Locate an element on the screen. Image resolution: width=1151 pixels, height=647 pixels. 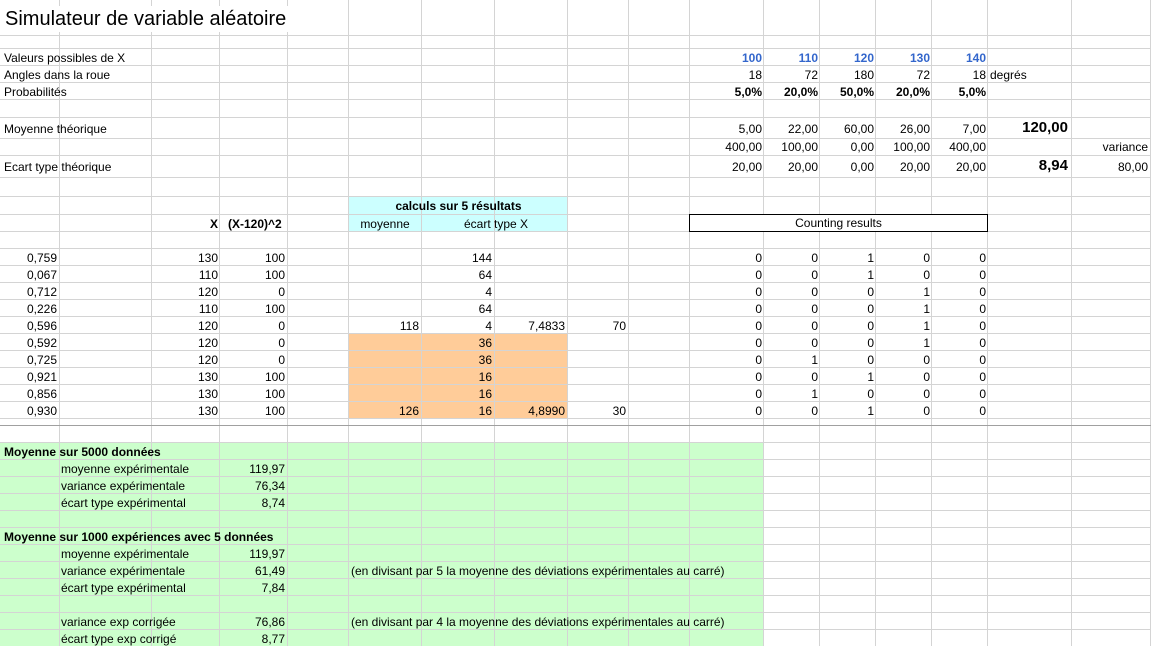
angles-label: Angles dans la roue is located at coordinates (57, 75).